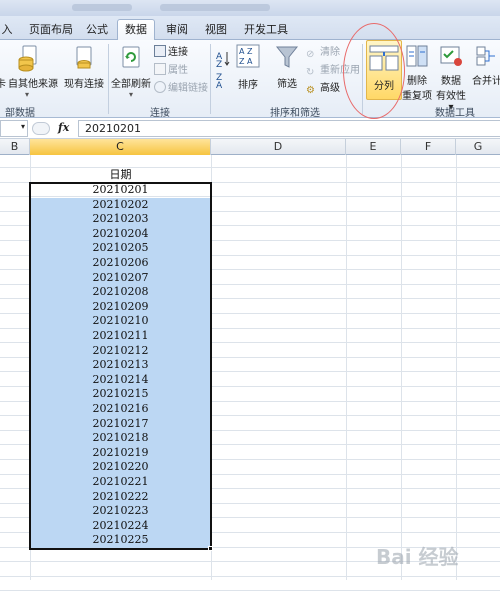 This screenshot has height=591, width=500. What do you see at coordinates (22, 126) in the screenshot?
I see `chevron-down-icon: ▾` at bounding box center [22, 126].